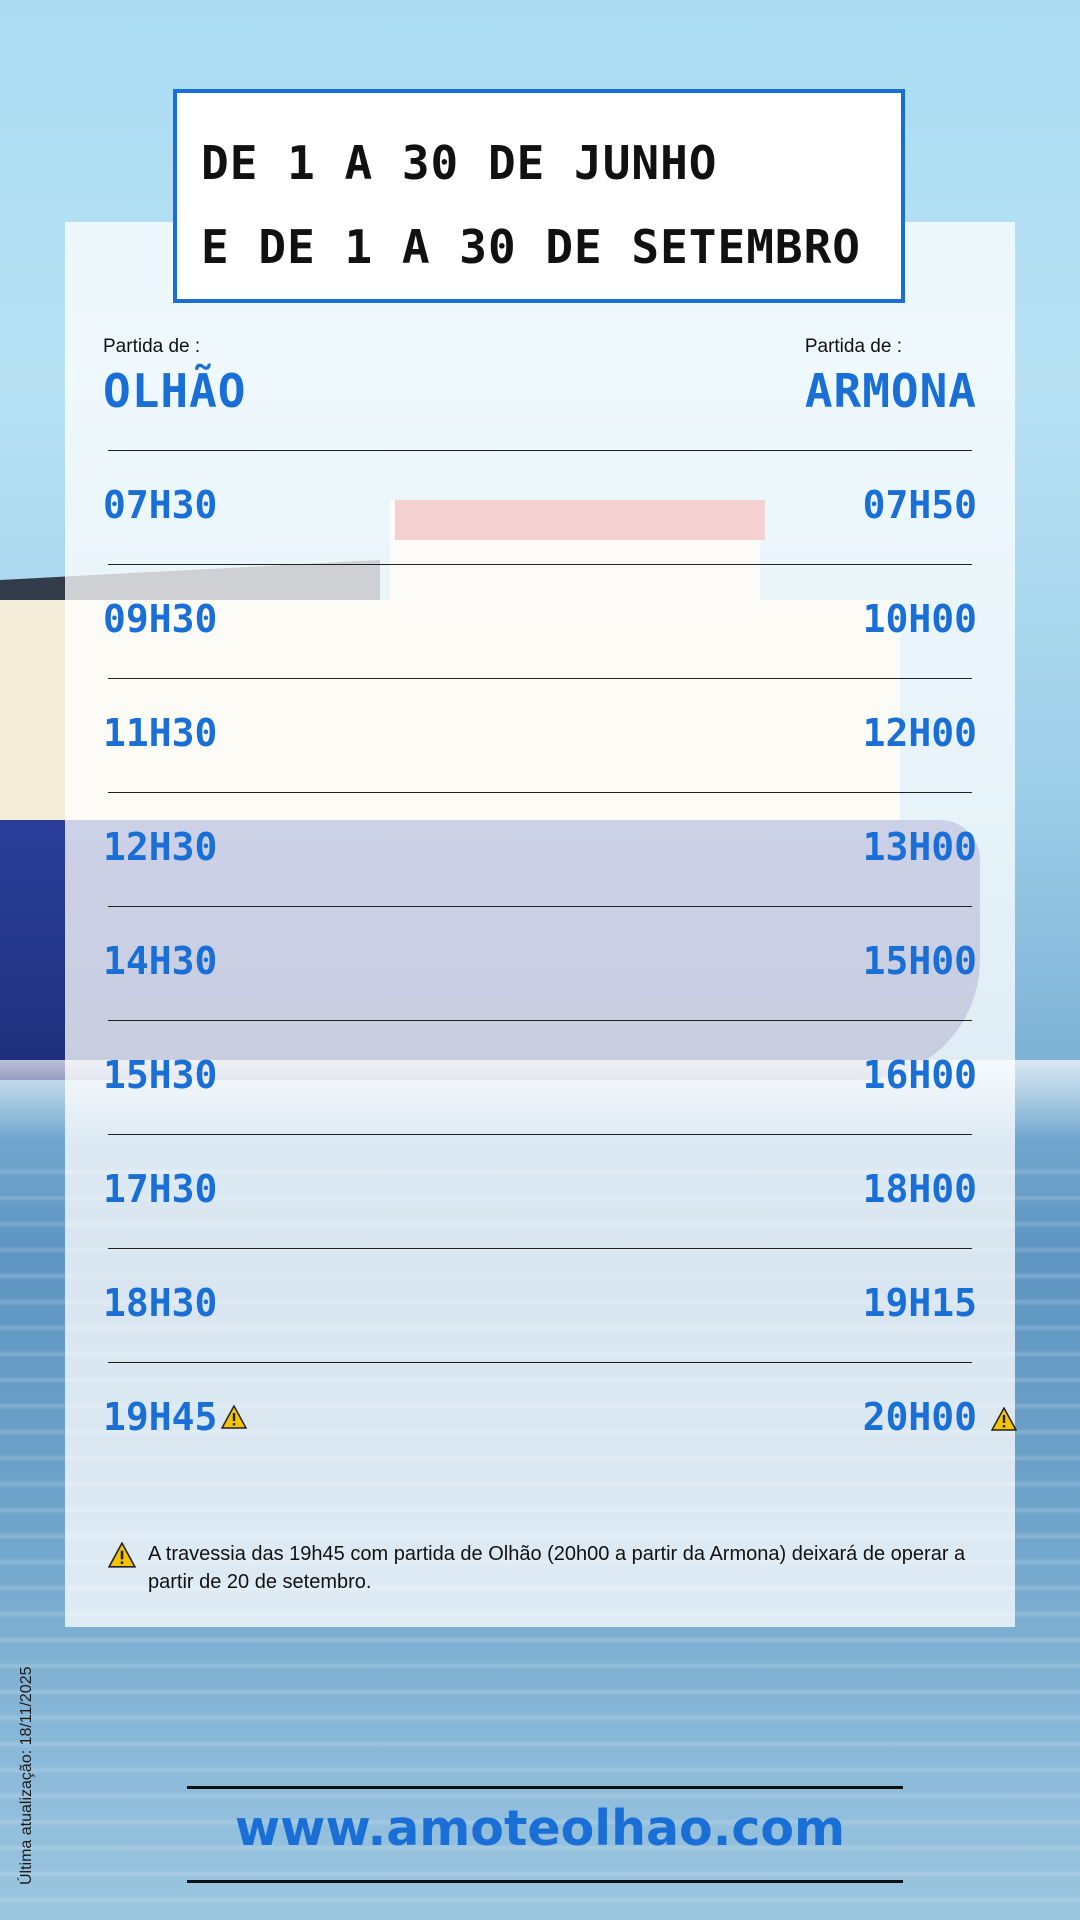 Image resolution: width=1080 pixels, height=1920 pixels. I want to click on olhao-departure: 07H30, so click(160, 505).